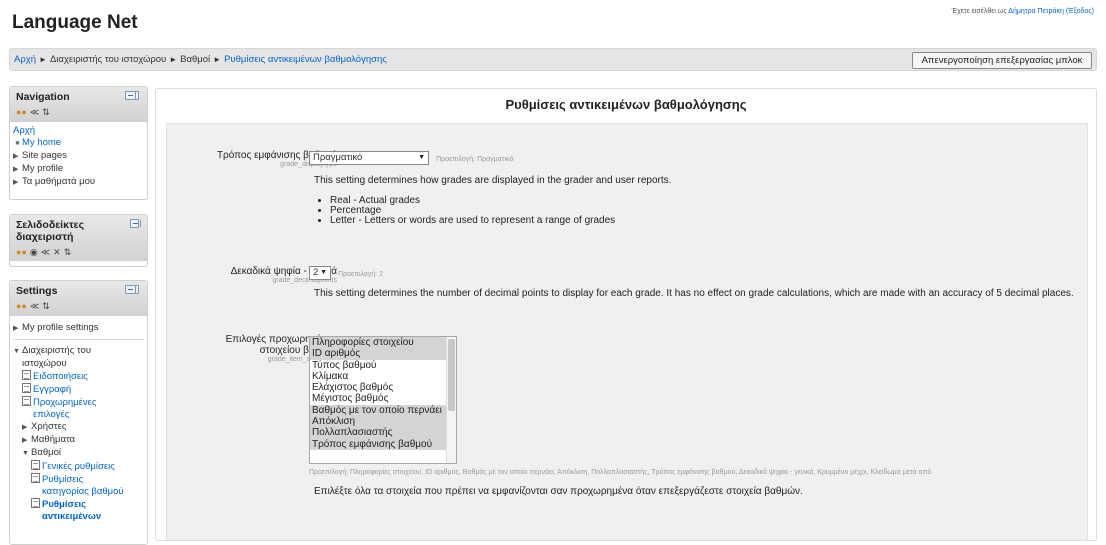 Image resolution: width=1106 pixels, height=545 pixels. I want to click on bookmarks-block-header: Σελιδοδείκτες διαχειριστή ●● ◉ ≪ ✕ ⇅, so click(78, 238).